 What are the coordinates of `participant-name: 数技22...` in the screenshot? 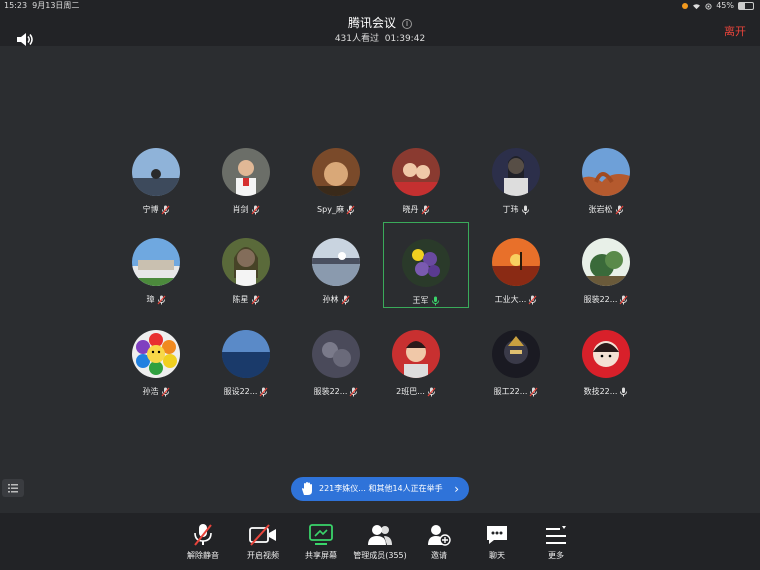 It's located at (606, 391).